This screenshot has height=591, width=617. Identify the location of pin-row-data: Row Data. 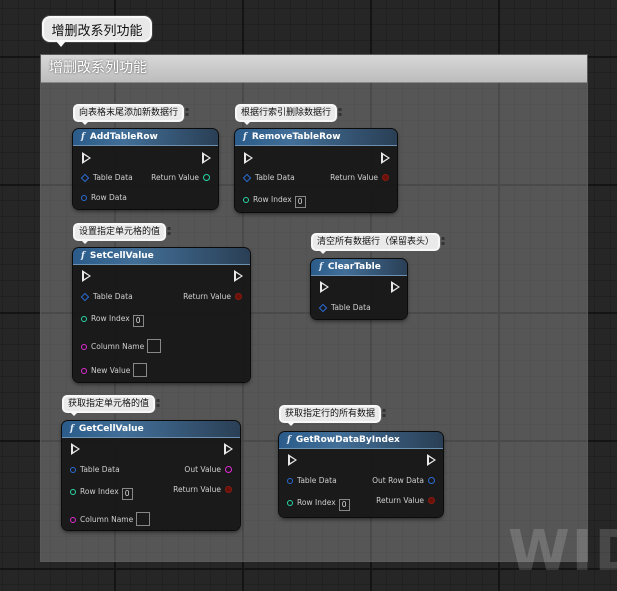
(104, 198).